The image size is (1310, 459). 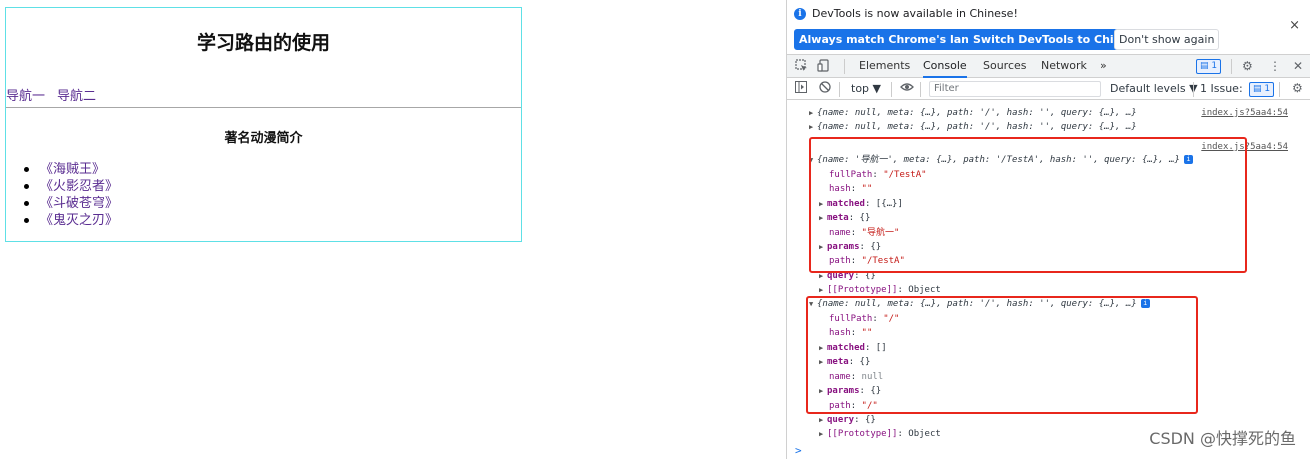 I want to click on infobar-message: DevTools is now available in Chinese!, so click(x=915, y=13).